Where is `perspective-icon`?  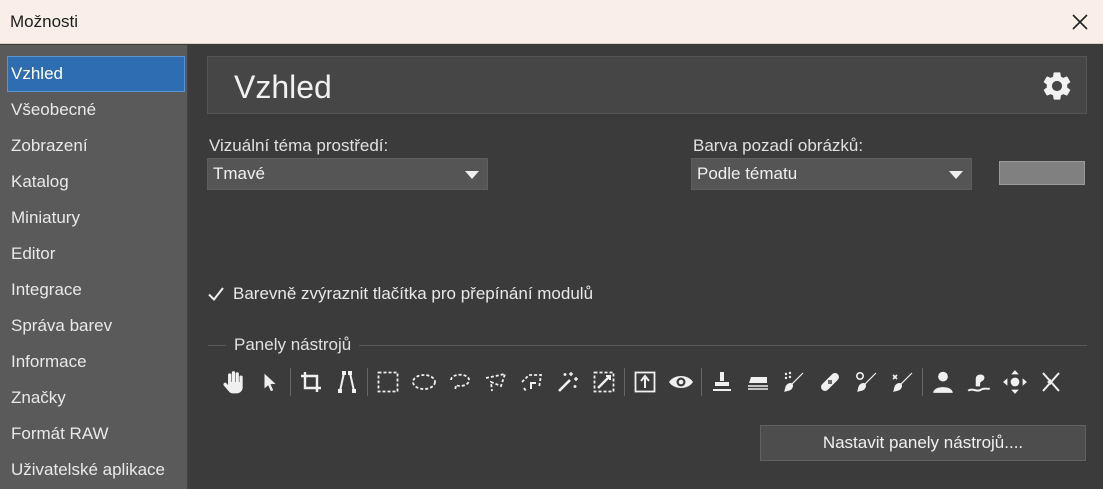
perspective-icon is located at coordinates (347, 382).